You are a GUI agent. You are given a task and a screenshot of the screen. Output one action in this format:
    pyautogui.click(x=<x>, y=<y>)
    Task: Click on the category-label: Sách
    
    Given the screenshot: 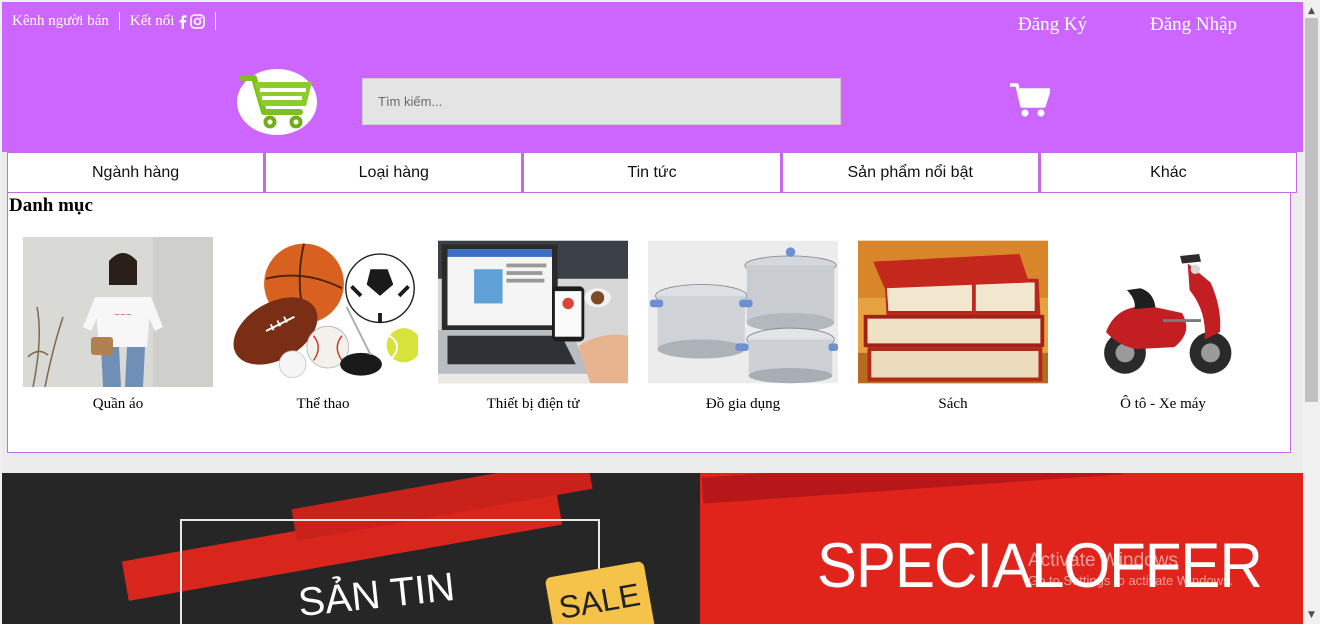 What is the action you would take?
    pyautogui.click(x=953, y=404)
    